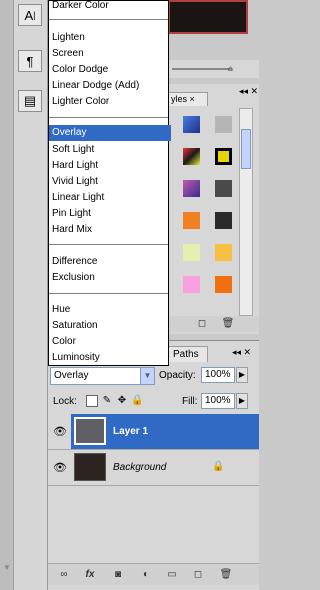  Describe the element at coordinates (190, 401) in the screenshot. I see `fill-label: Fill:` at that location.